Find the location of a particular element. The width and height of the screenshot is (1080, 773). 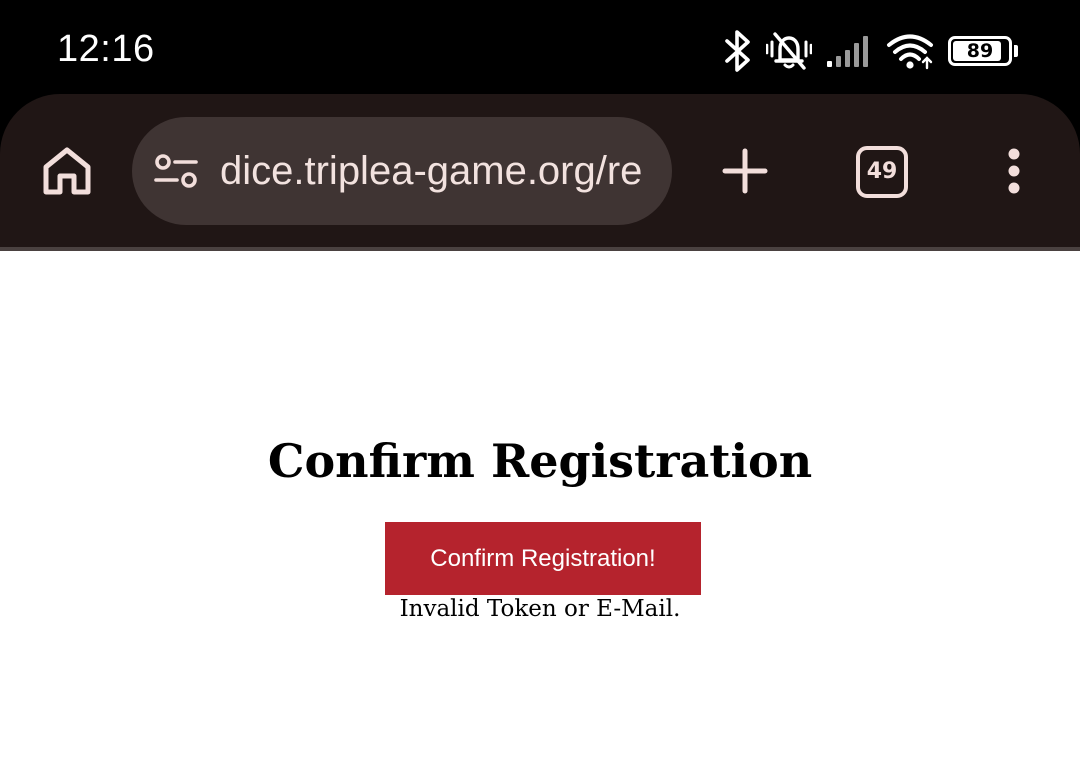

menu-button is located at coordinates (1014, 173).